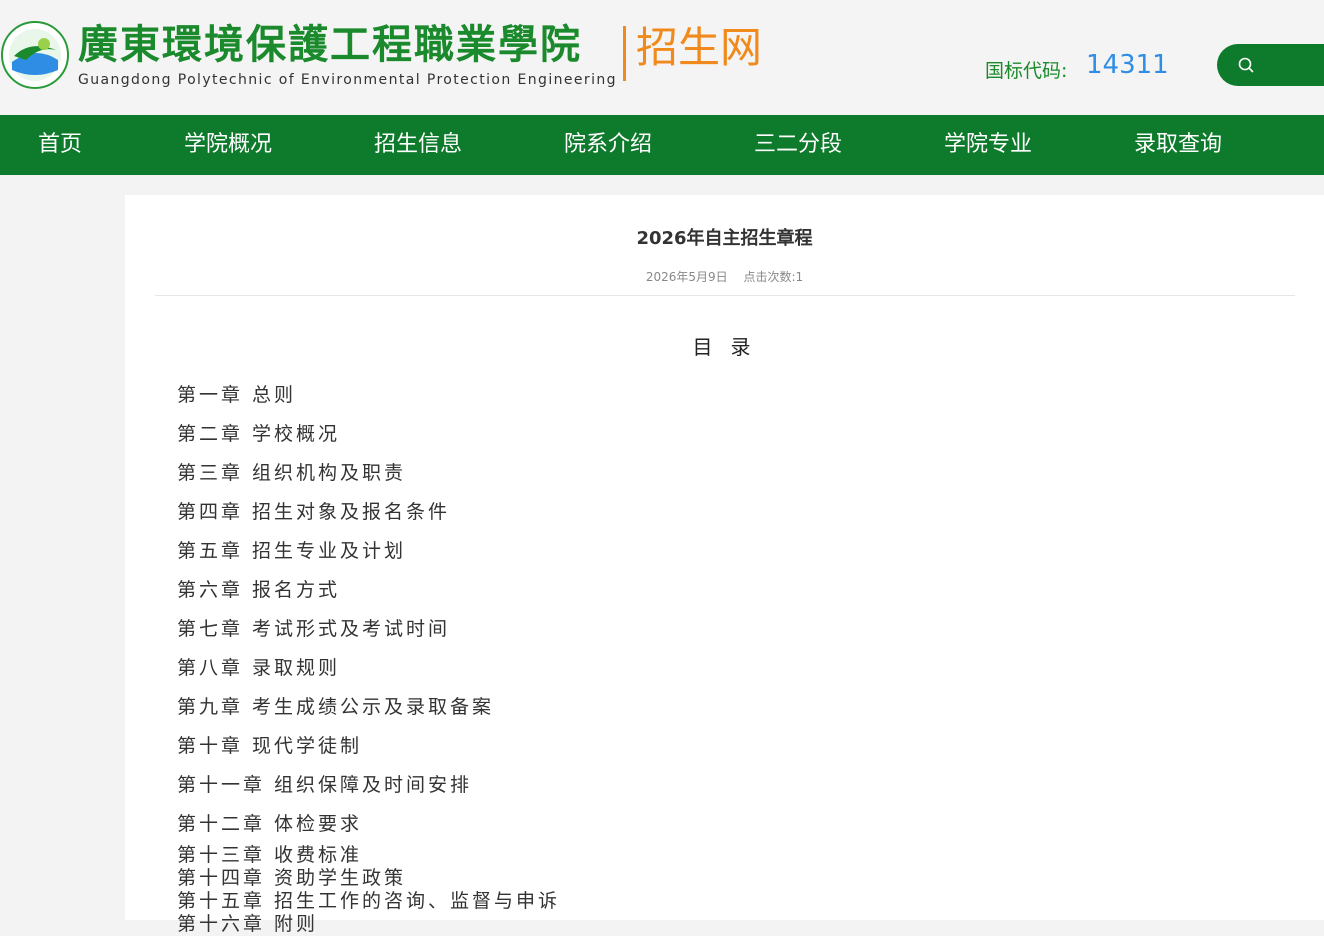 The width and height of the screenshot is (1324, 936). I want to click on toc-item: 第十章 现代学徒制, so click(270, 746).